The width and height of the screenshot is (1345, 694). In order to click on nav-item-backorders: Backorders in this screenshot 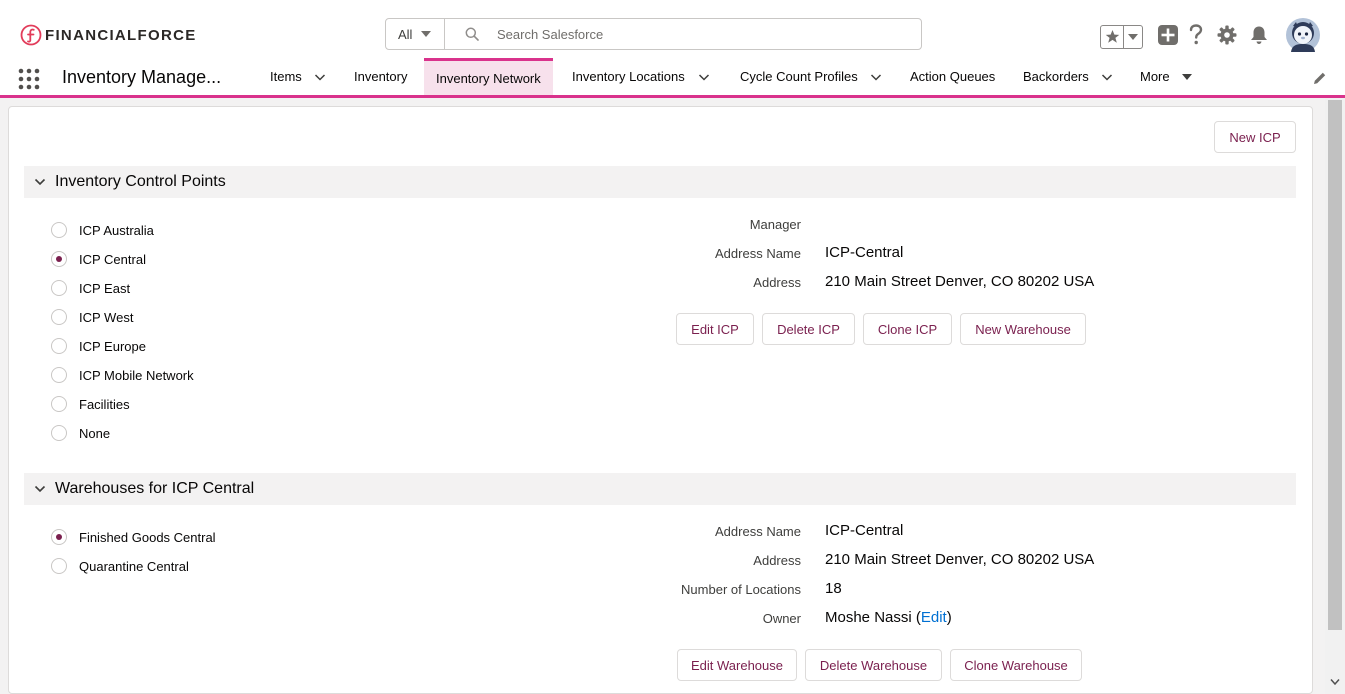, I will do `click(1068, 76)`.